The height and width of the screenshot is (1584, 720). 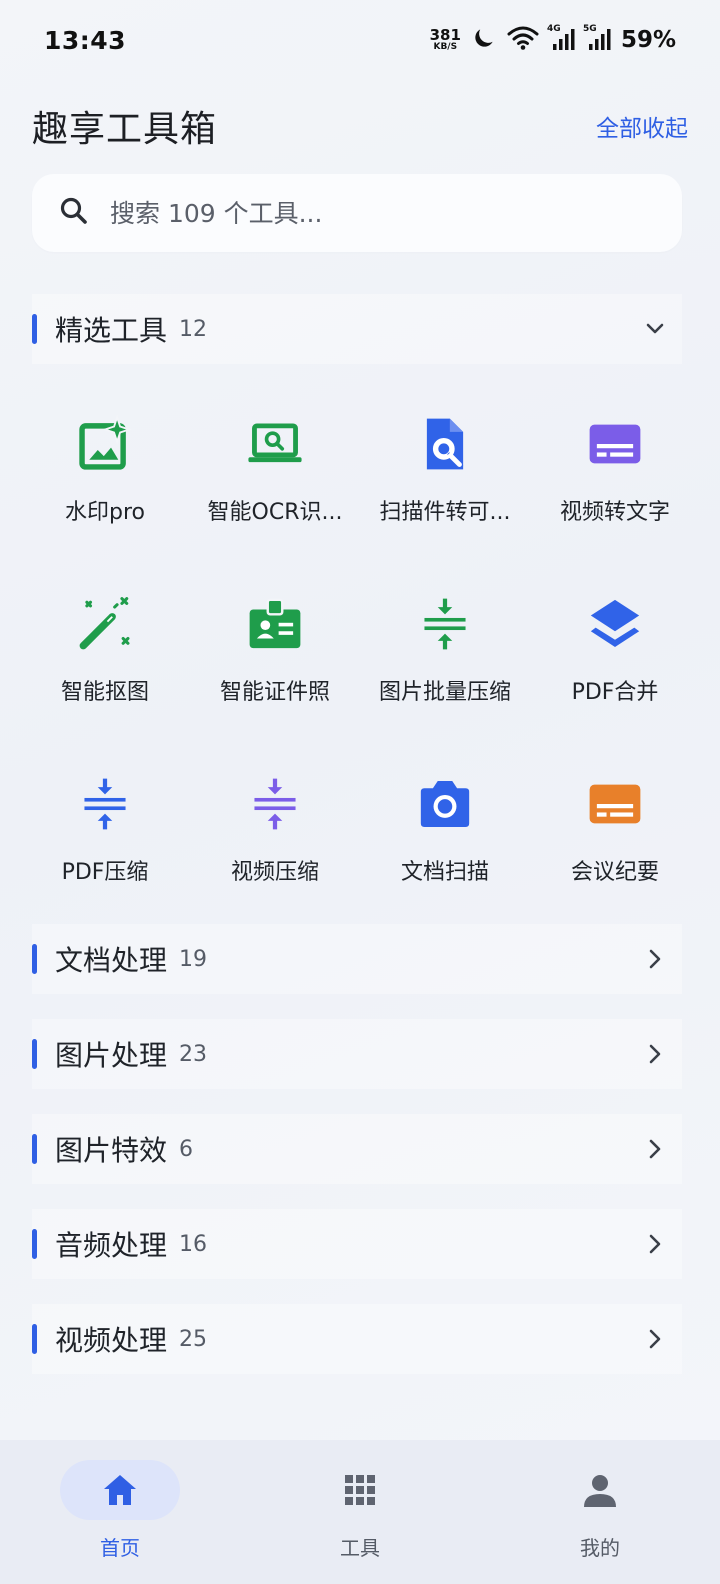 What do you see at coordinates (597, 38) in the screenshot?
I see `cellular-signal-icon: 5G` at bounding box center [597, 38].